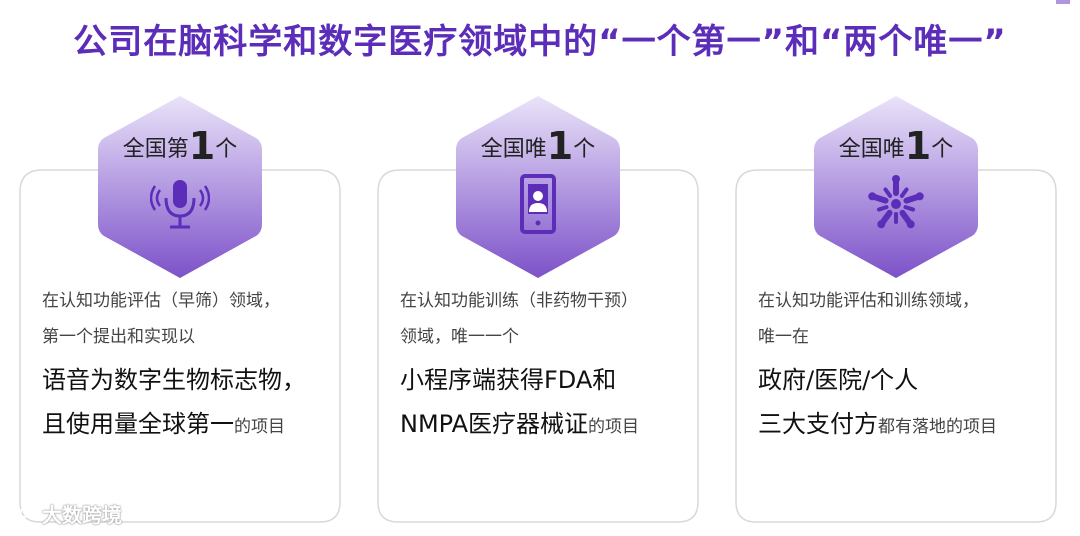  Describe the element at coordinates (22, 515) in the screenshot. I see `watermark-logo-icon` at that location.